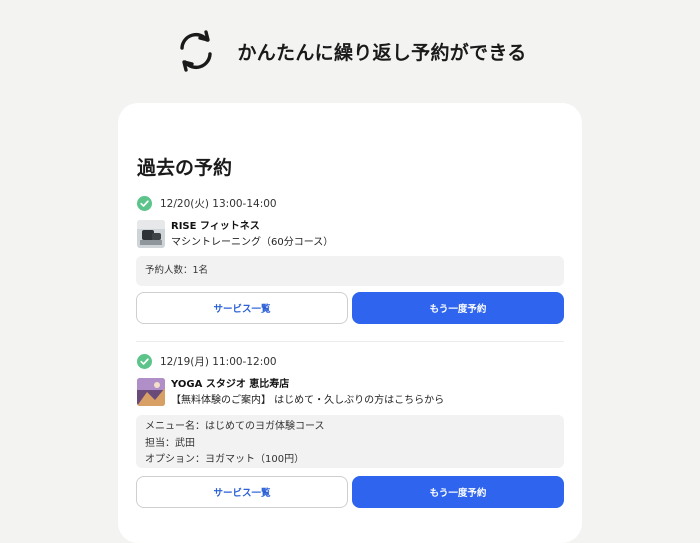  I want to click on shop-name: YOGA スタジオ 恵比寿店, so click(230, 384).